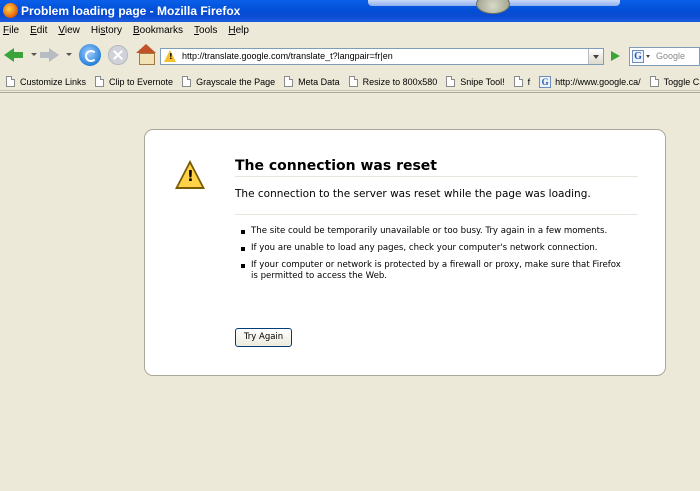 The height and width of the screenshot is (491, 700). I want to click on url-history-dropdown-icon, so click(595, 56).